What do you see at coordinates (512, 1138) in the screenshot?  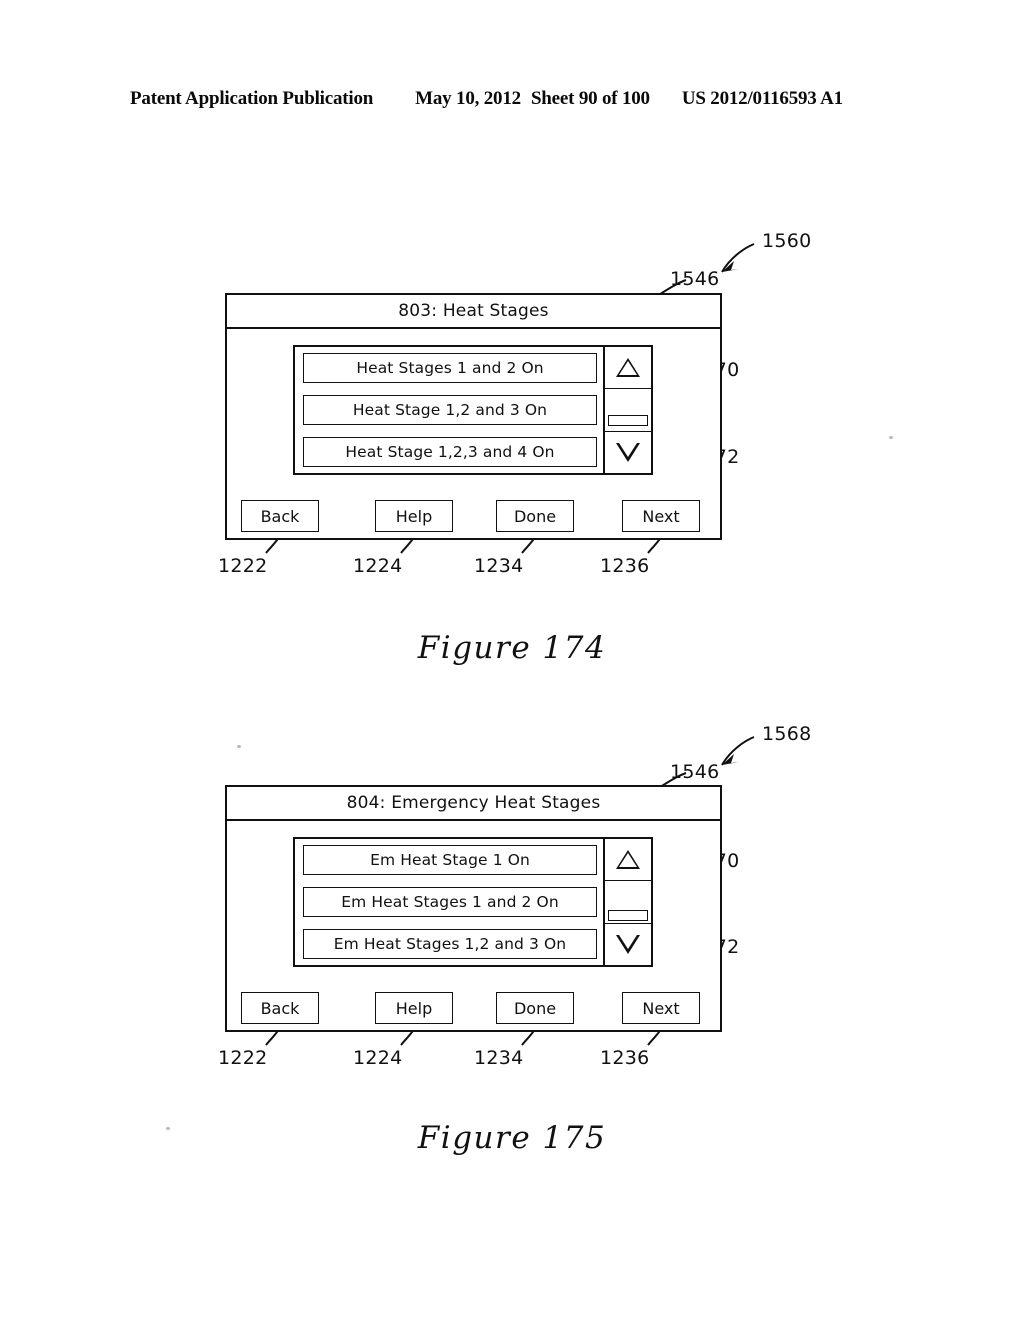 I see `figure-caption: Figure 175` at bounding box center [512, 1138].